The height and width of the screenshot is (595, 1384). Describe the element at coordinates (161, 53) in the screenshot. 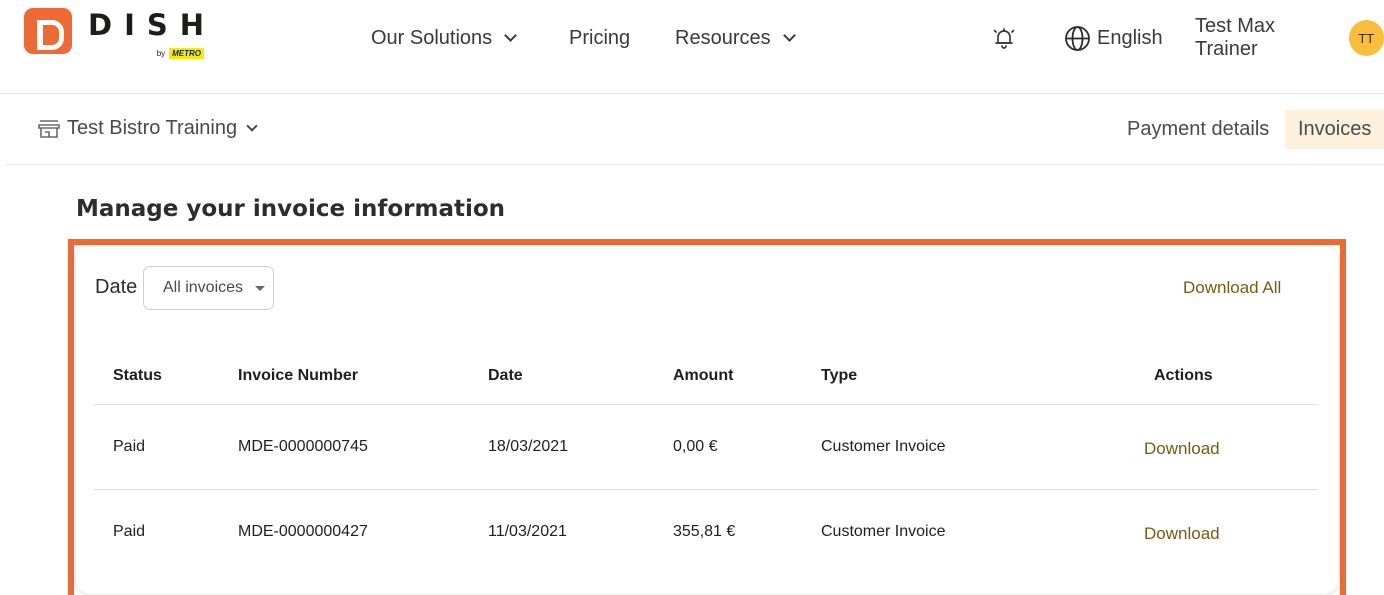

I see `brand-by: by` at that location.